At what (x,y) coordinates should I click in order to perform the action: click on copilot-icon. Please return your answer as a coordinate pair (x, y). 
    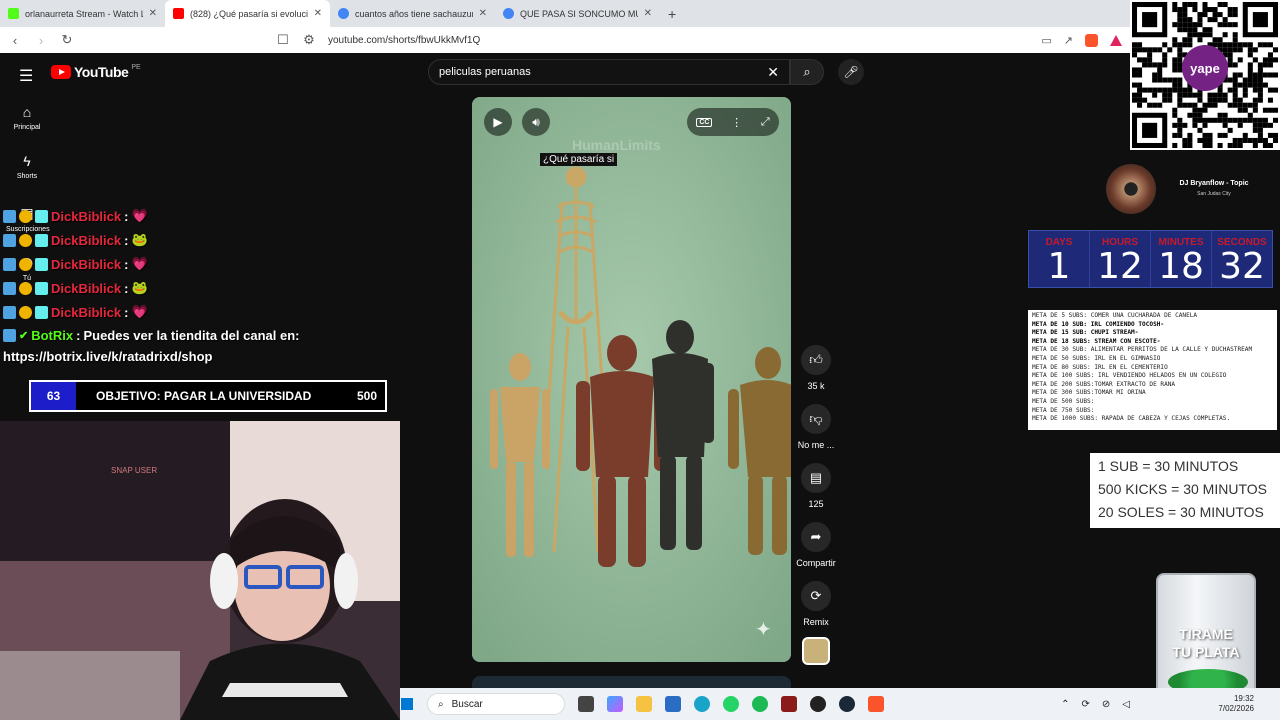
    Looking at the image, I should click on (615, 704).